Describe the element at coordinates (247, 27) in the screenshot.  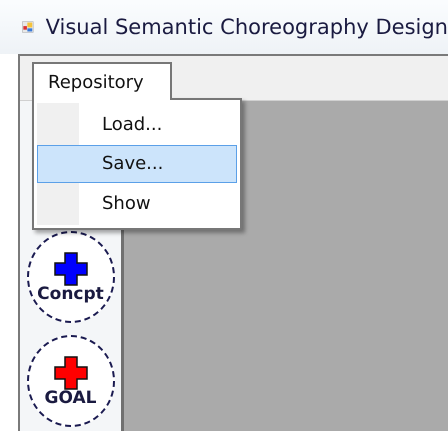
I see `window-title: Visual Semantic Choreography Design` at that location.